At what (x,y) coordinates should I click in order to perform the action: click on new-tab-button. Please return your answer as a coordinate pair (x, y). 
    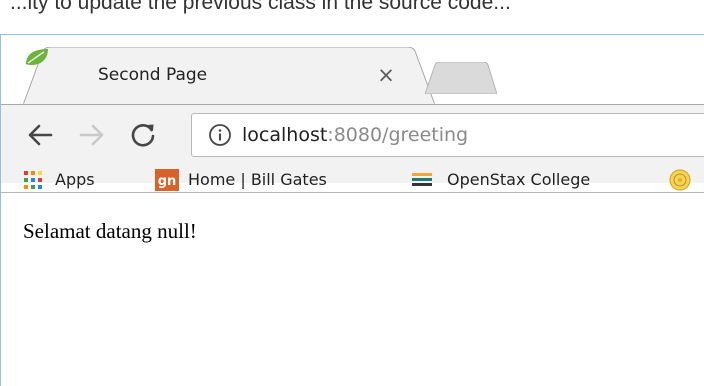
    Looking at the image, I should click on (461, 78).